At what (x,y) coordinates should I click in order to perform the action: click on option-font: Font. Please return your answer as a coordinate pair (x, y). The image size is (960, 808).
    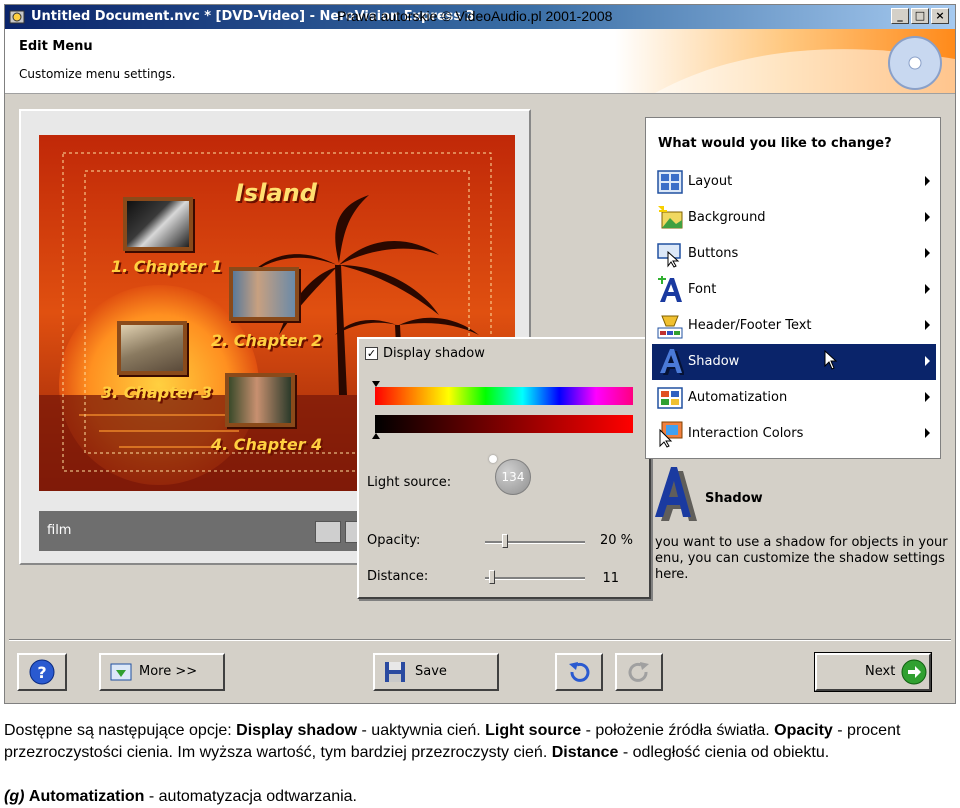
    Looking at the image, I should click on (794, 290).